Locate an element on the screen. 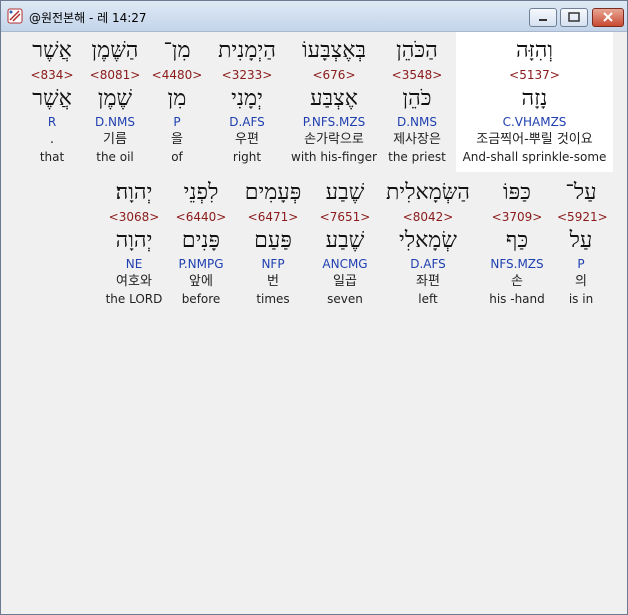  morphology-code: NFS.MZS is located at coordinates (517, 264).